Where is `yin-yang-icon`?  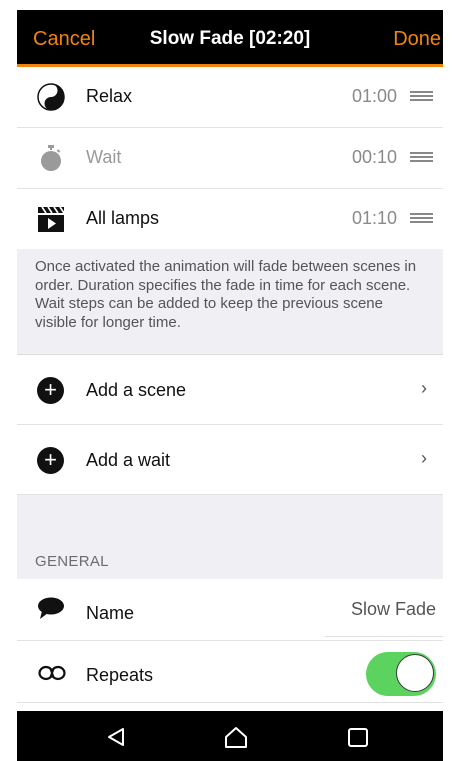
yin-yang-icon is located at coordinates (51, 97).